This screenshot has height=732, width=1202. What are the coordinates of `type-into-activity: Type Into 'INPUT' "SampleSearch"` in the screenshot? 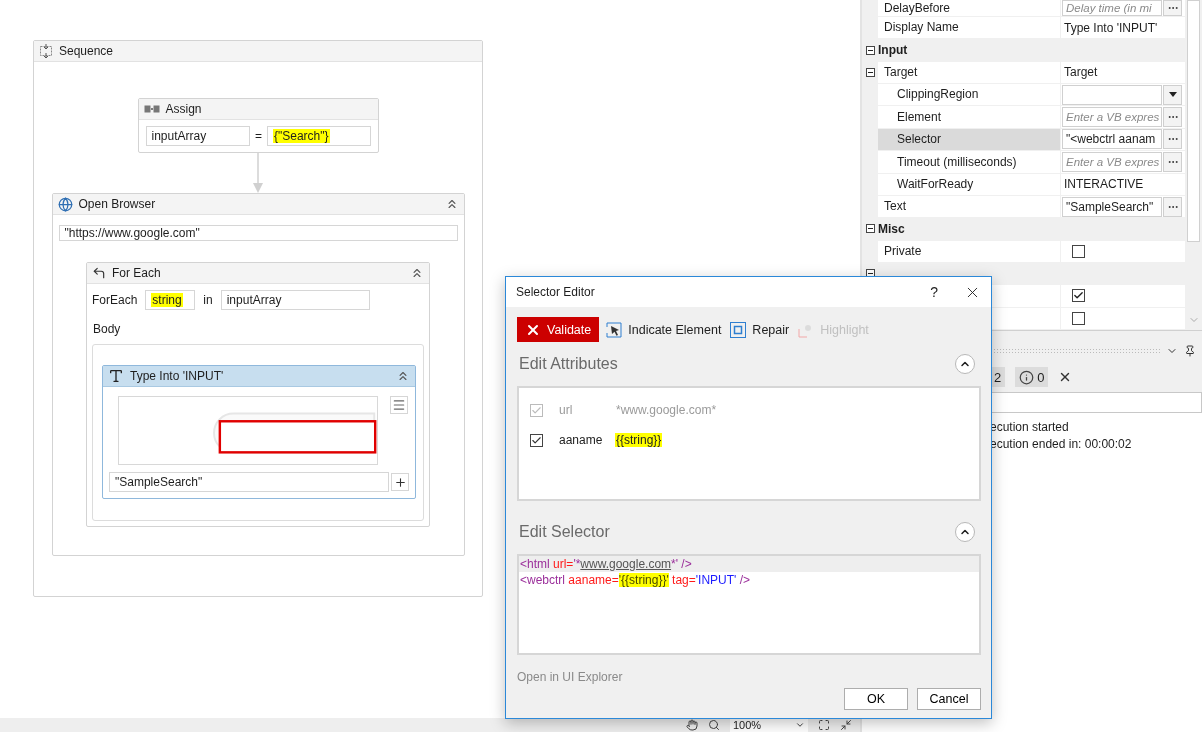 It's located at (259, 432).